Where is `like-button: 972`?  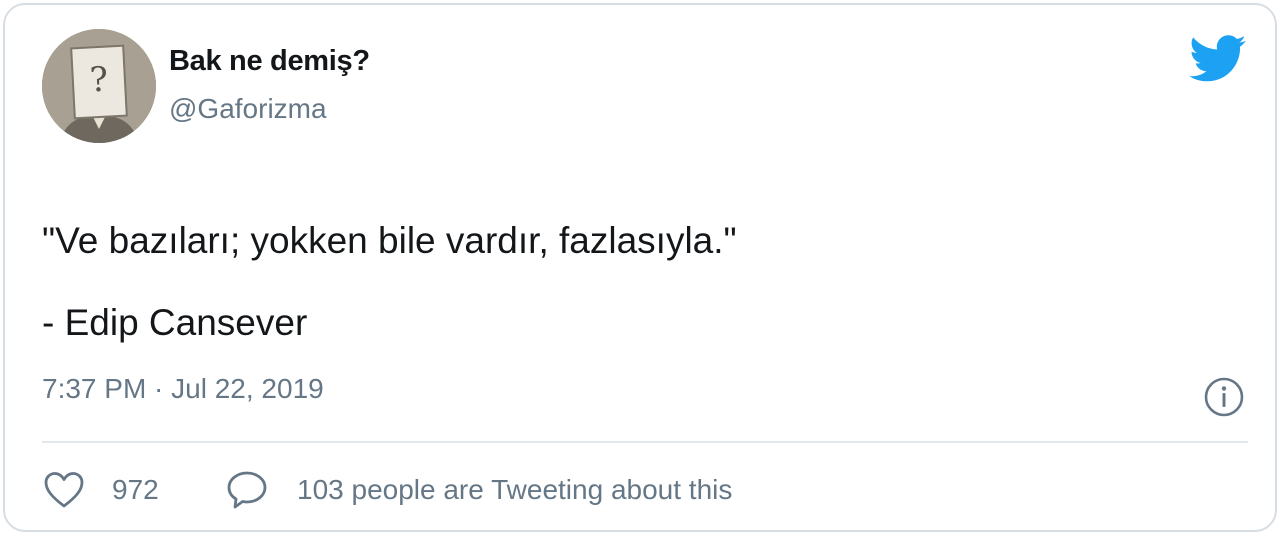 like-button: 972 is located at coordinates (100, 490).